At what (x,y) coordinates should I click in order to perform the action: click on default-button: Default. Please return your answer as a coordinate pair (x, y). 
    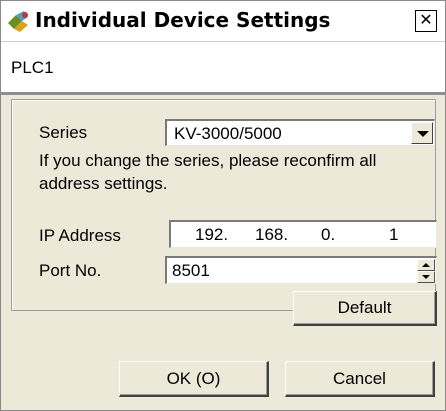
    Looking at the image, I should click on (365, 308).